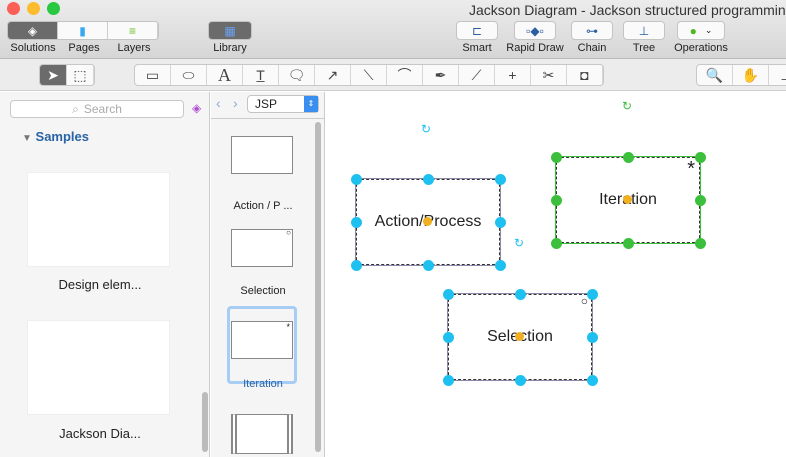  I want to click on smart-icon: ⊏, so click(477, 30).